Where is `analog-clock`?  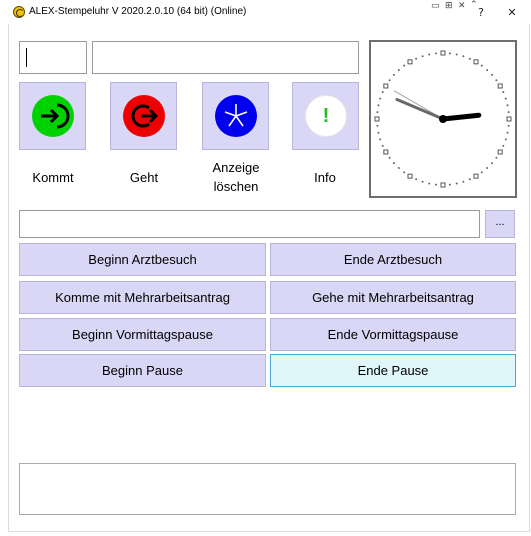 analog-clock is located at coordinates (443, 119).